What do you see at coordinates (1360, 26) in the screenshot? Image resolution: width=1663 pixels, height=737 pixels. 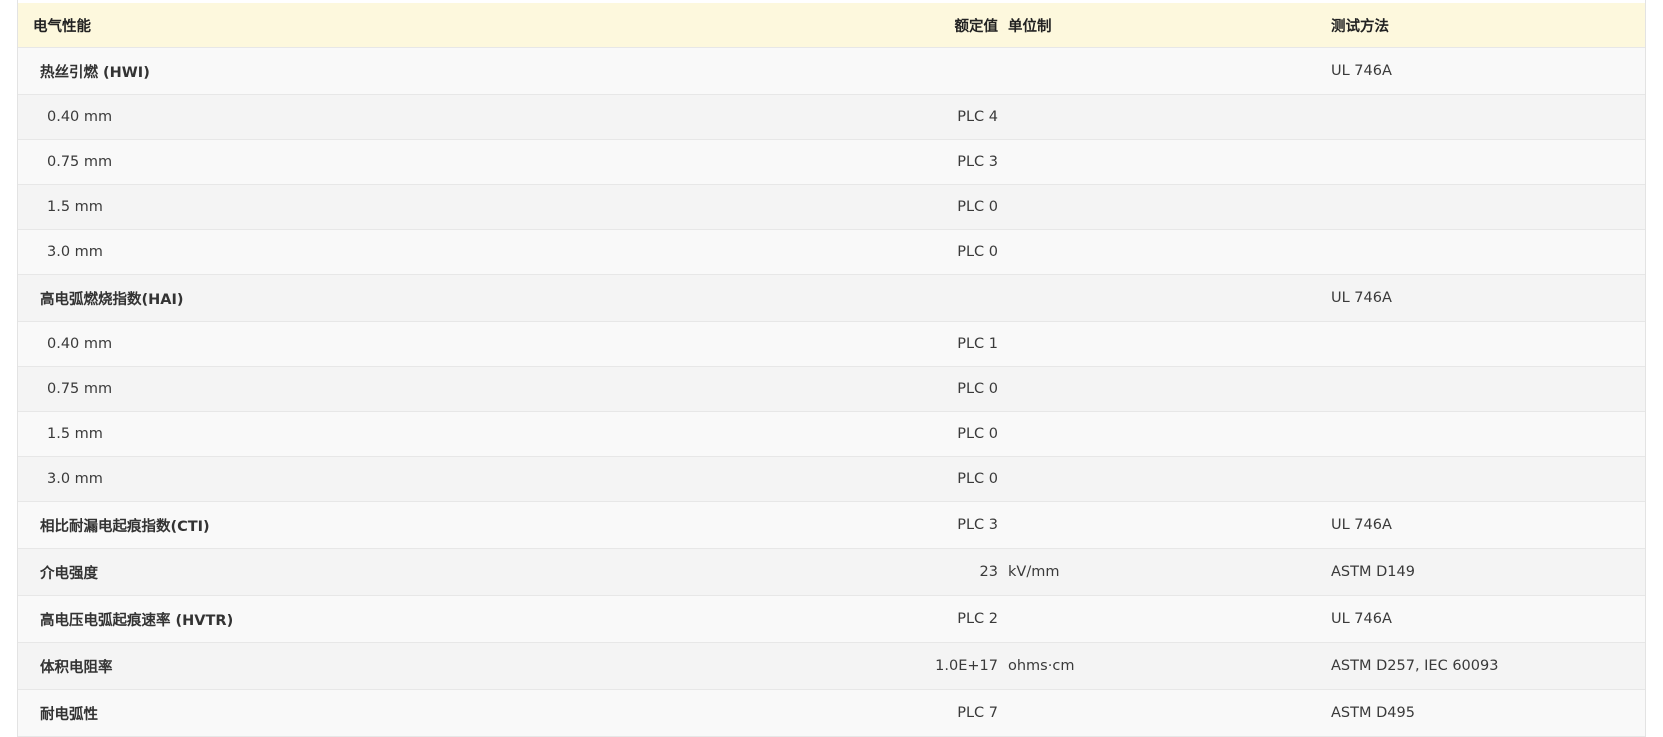 I see `header-method: 测试方法` at bounding box center [1360, 26].